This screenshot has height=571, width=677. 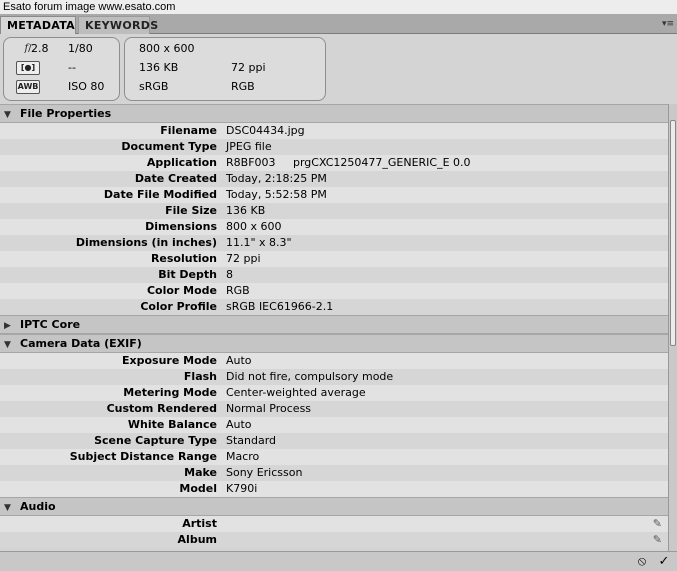 I want to click on table-row: Dimensions (in inches) 11.1" x 8.3", so click(x=334, y=243).